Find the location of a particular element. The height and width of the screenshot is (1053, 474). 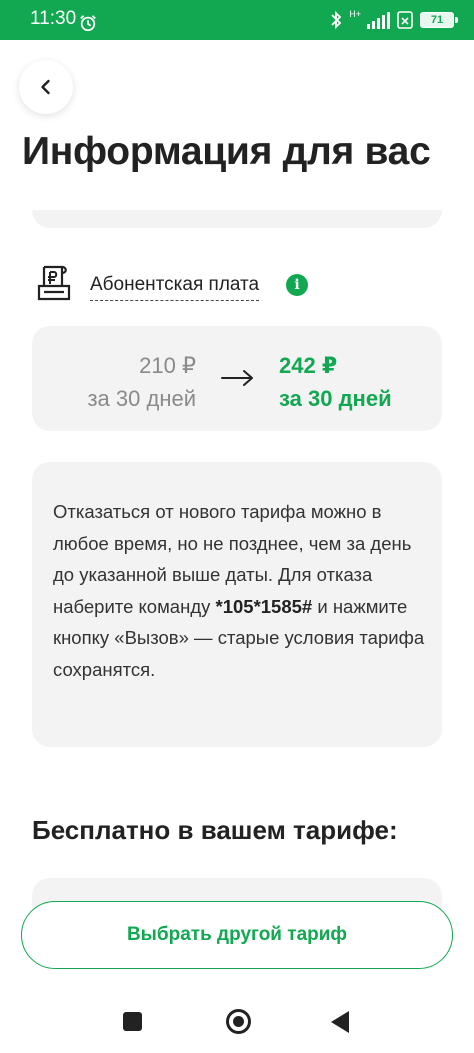

previous-card-bottom is located at coordinates (237, 219).